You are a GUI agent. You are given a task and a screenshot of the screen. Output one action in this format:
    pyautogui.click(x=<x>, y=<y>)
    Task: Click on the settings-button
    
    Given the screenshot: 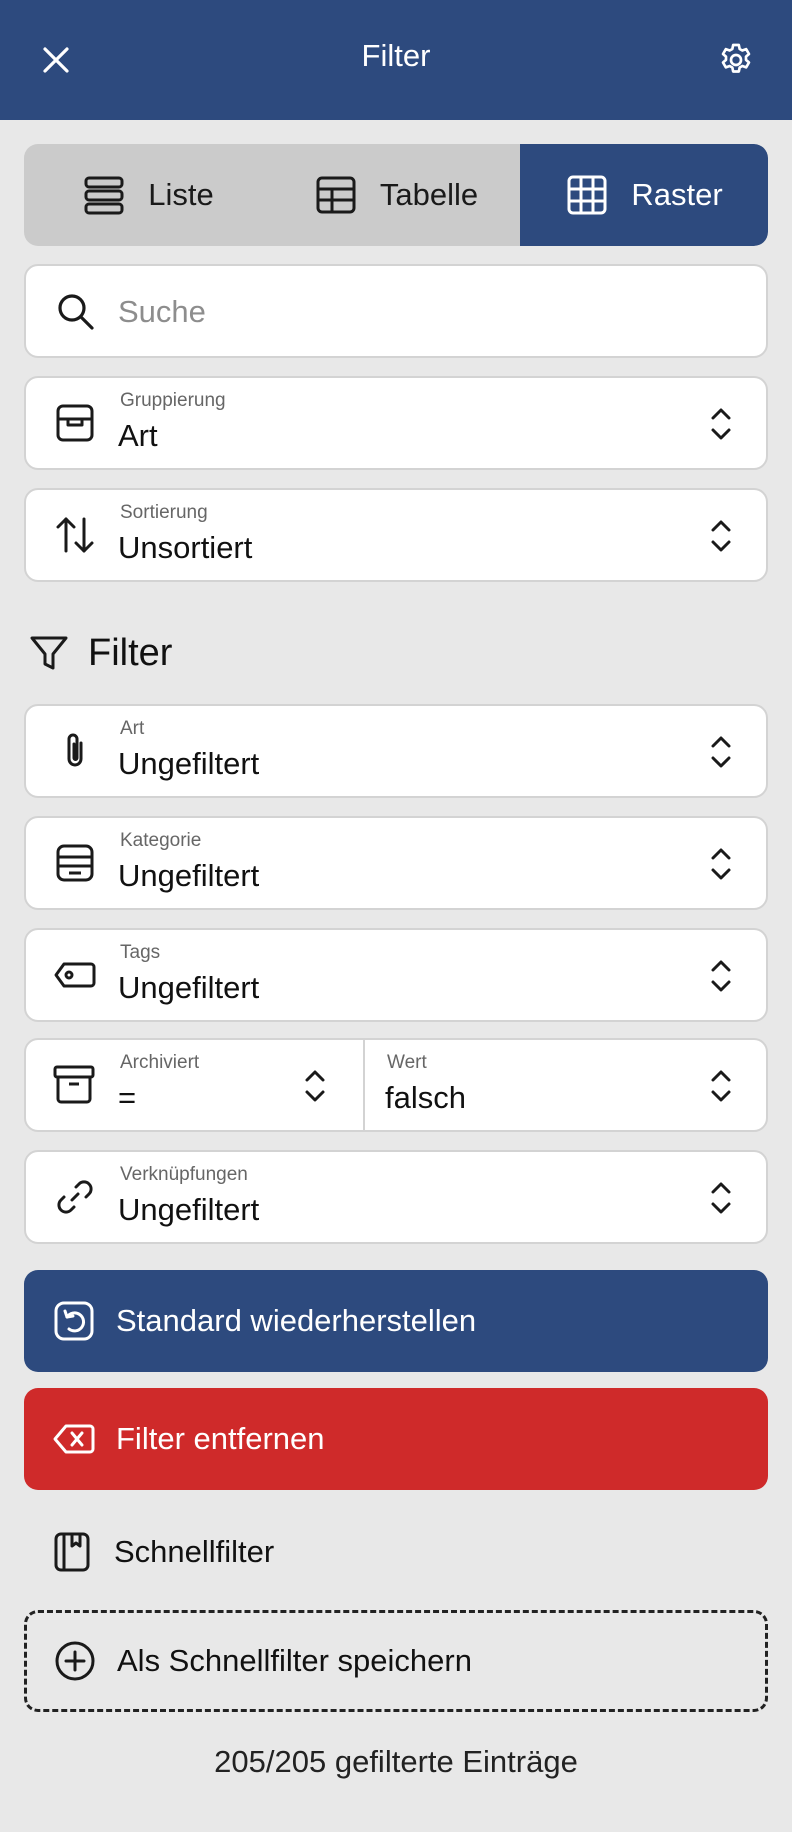 What is the action you would take?
    pyautogui.click(x=736, y=60)
    